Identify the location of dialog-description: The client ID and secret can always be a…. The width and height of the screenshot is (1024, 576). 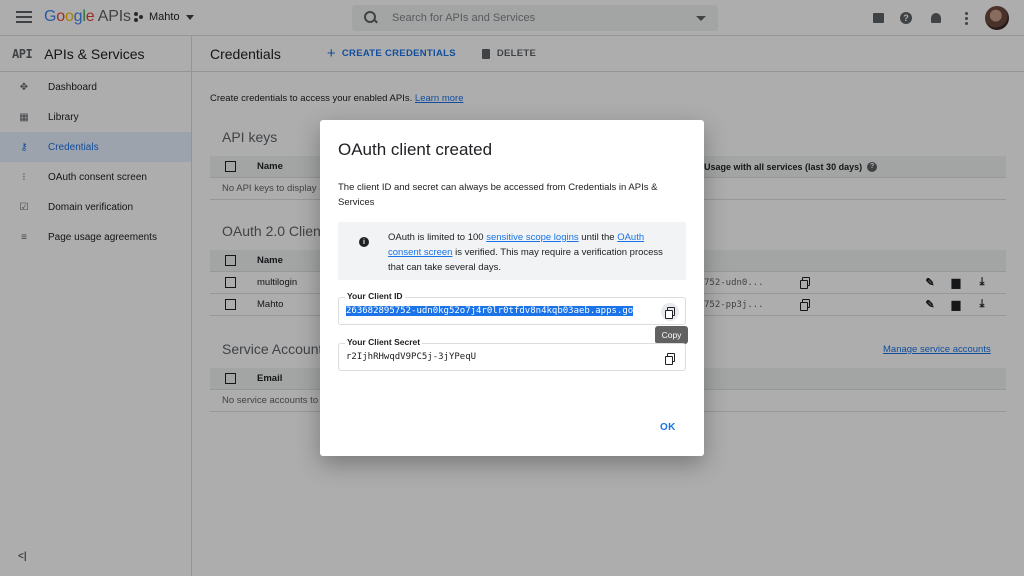
(498, 195).